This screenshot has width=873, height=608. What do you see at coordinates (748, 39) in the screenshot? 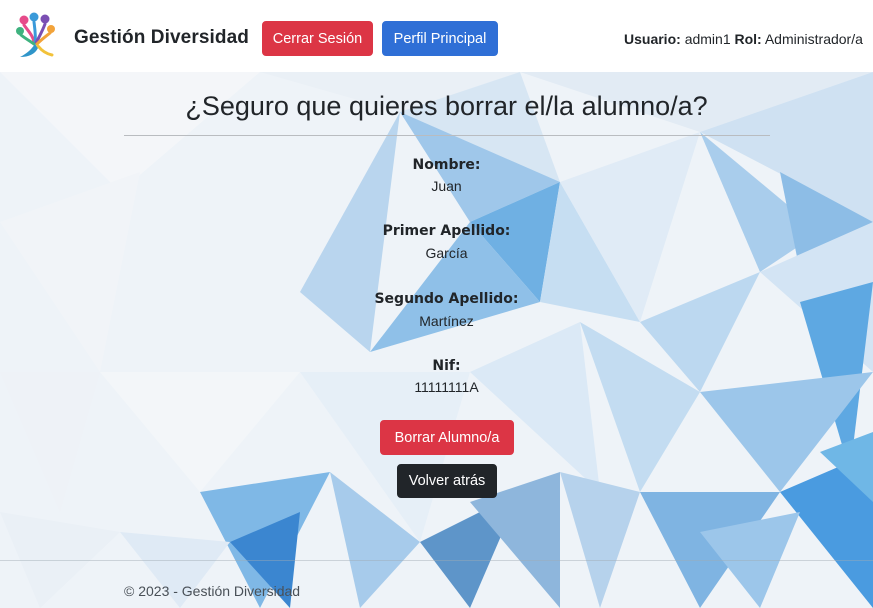
I see `role-key: Rol:` at bounding box center [748, 39].